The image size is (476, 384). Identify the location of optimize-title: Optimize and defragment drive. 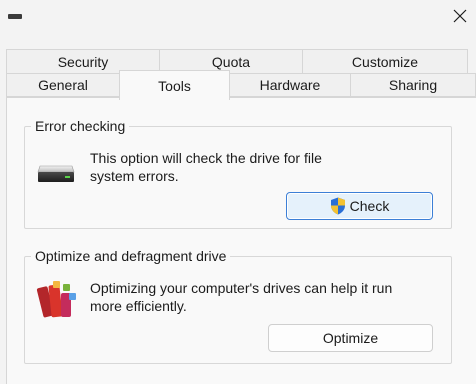
(131, 256).